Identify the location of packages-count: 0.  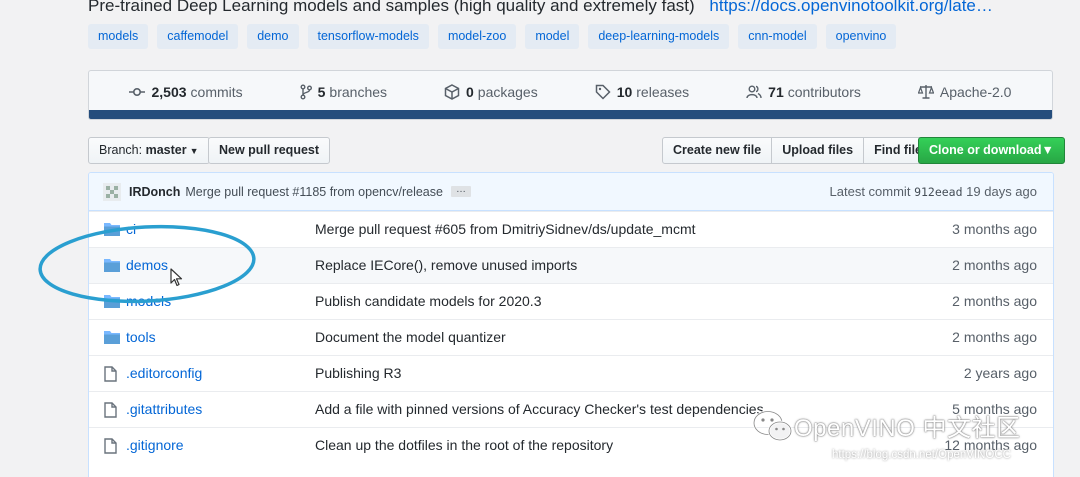
(469, 91).